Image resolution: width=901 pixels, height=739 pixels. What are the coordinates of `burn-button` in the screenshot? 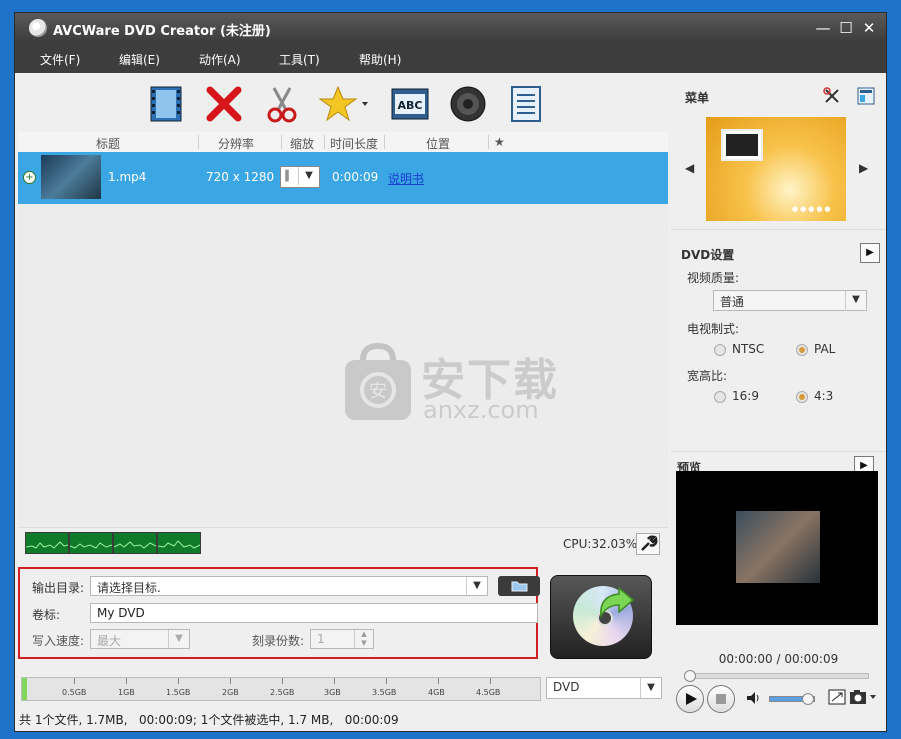 It's located at (601, 617).